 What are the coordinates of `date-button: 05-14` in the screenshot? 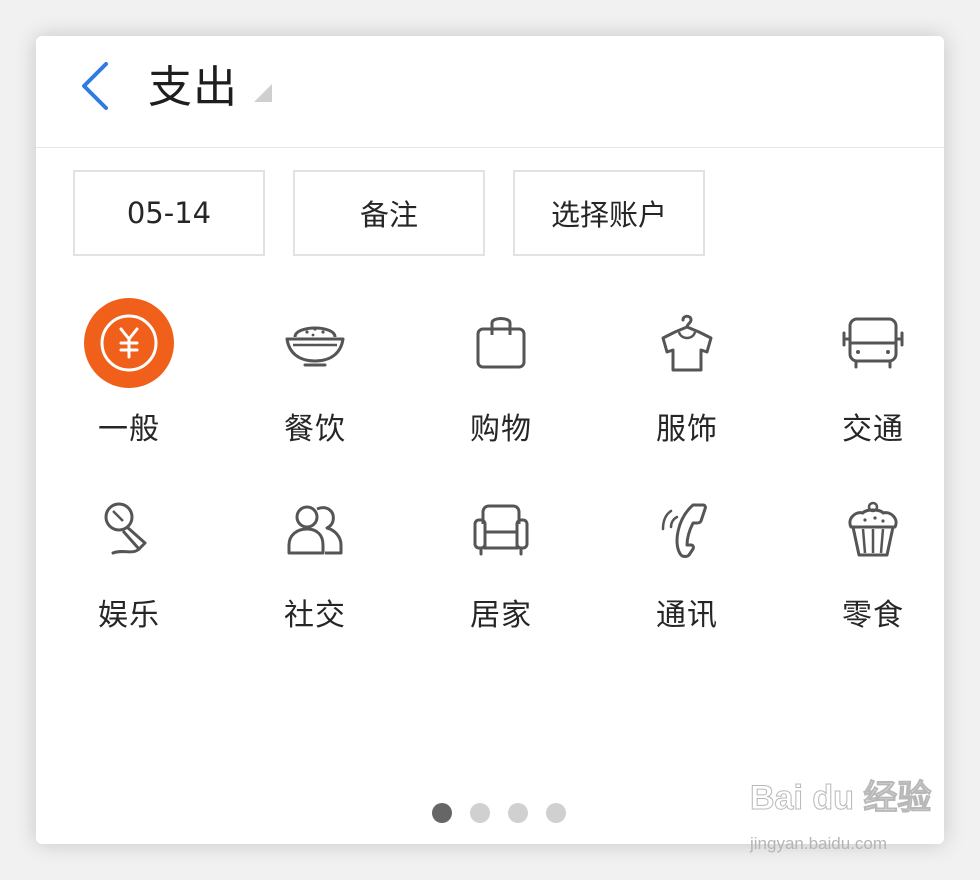 It's located at (169, 213).